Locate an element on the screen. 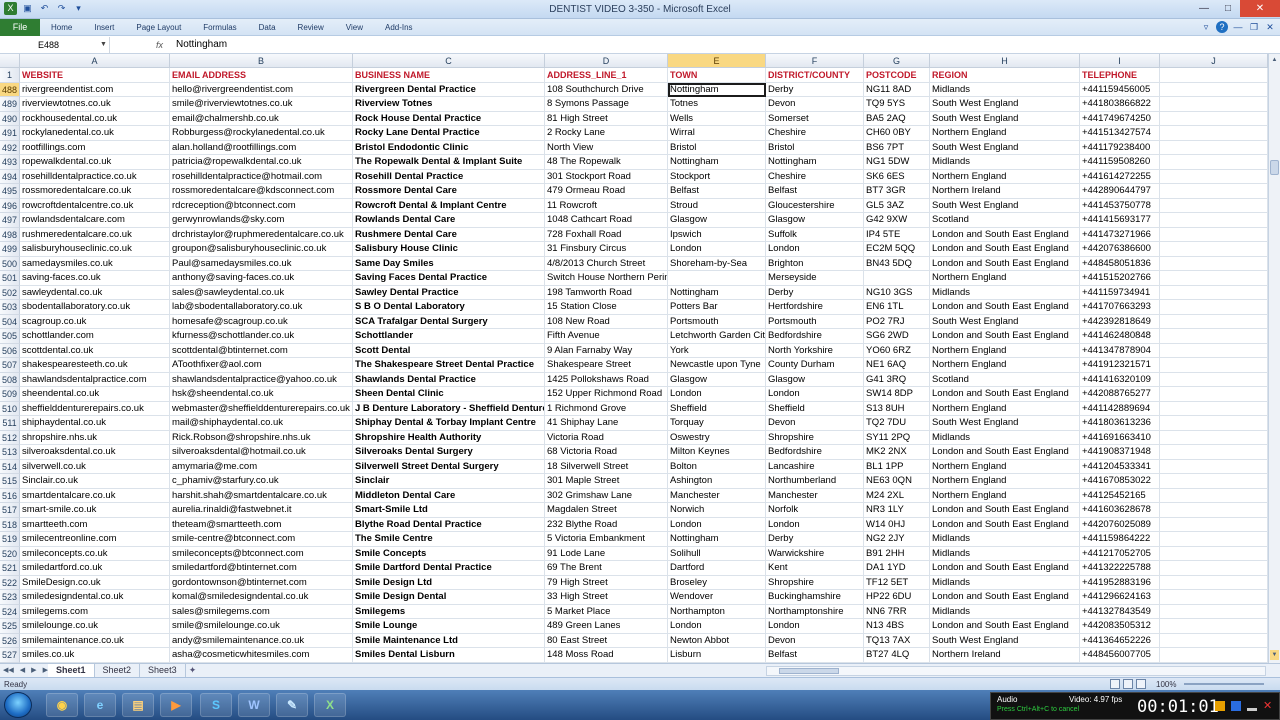 The height and width of the screenshot is (720, 1280). table-cell: smilemaintenance.co.uk is located at coordinates (95, 640).